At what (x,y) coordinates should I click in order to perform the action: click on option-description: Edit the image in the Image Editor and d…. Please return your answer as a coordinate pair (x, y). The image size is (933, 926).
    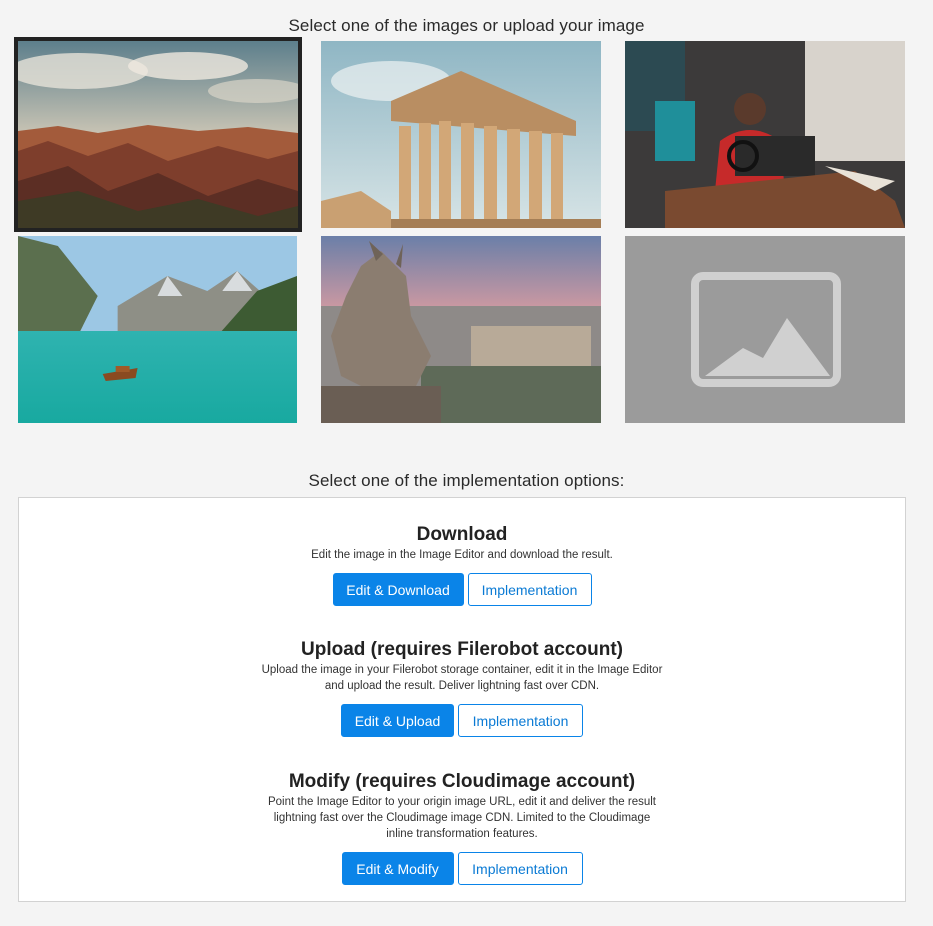
    Looking at the image, I should click on (462, 555).